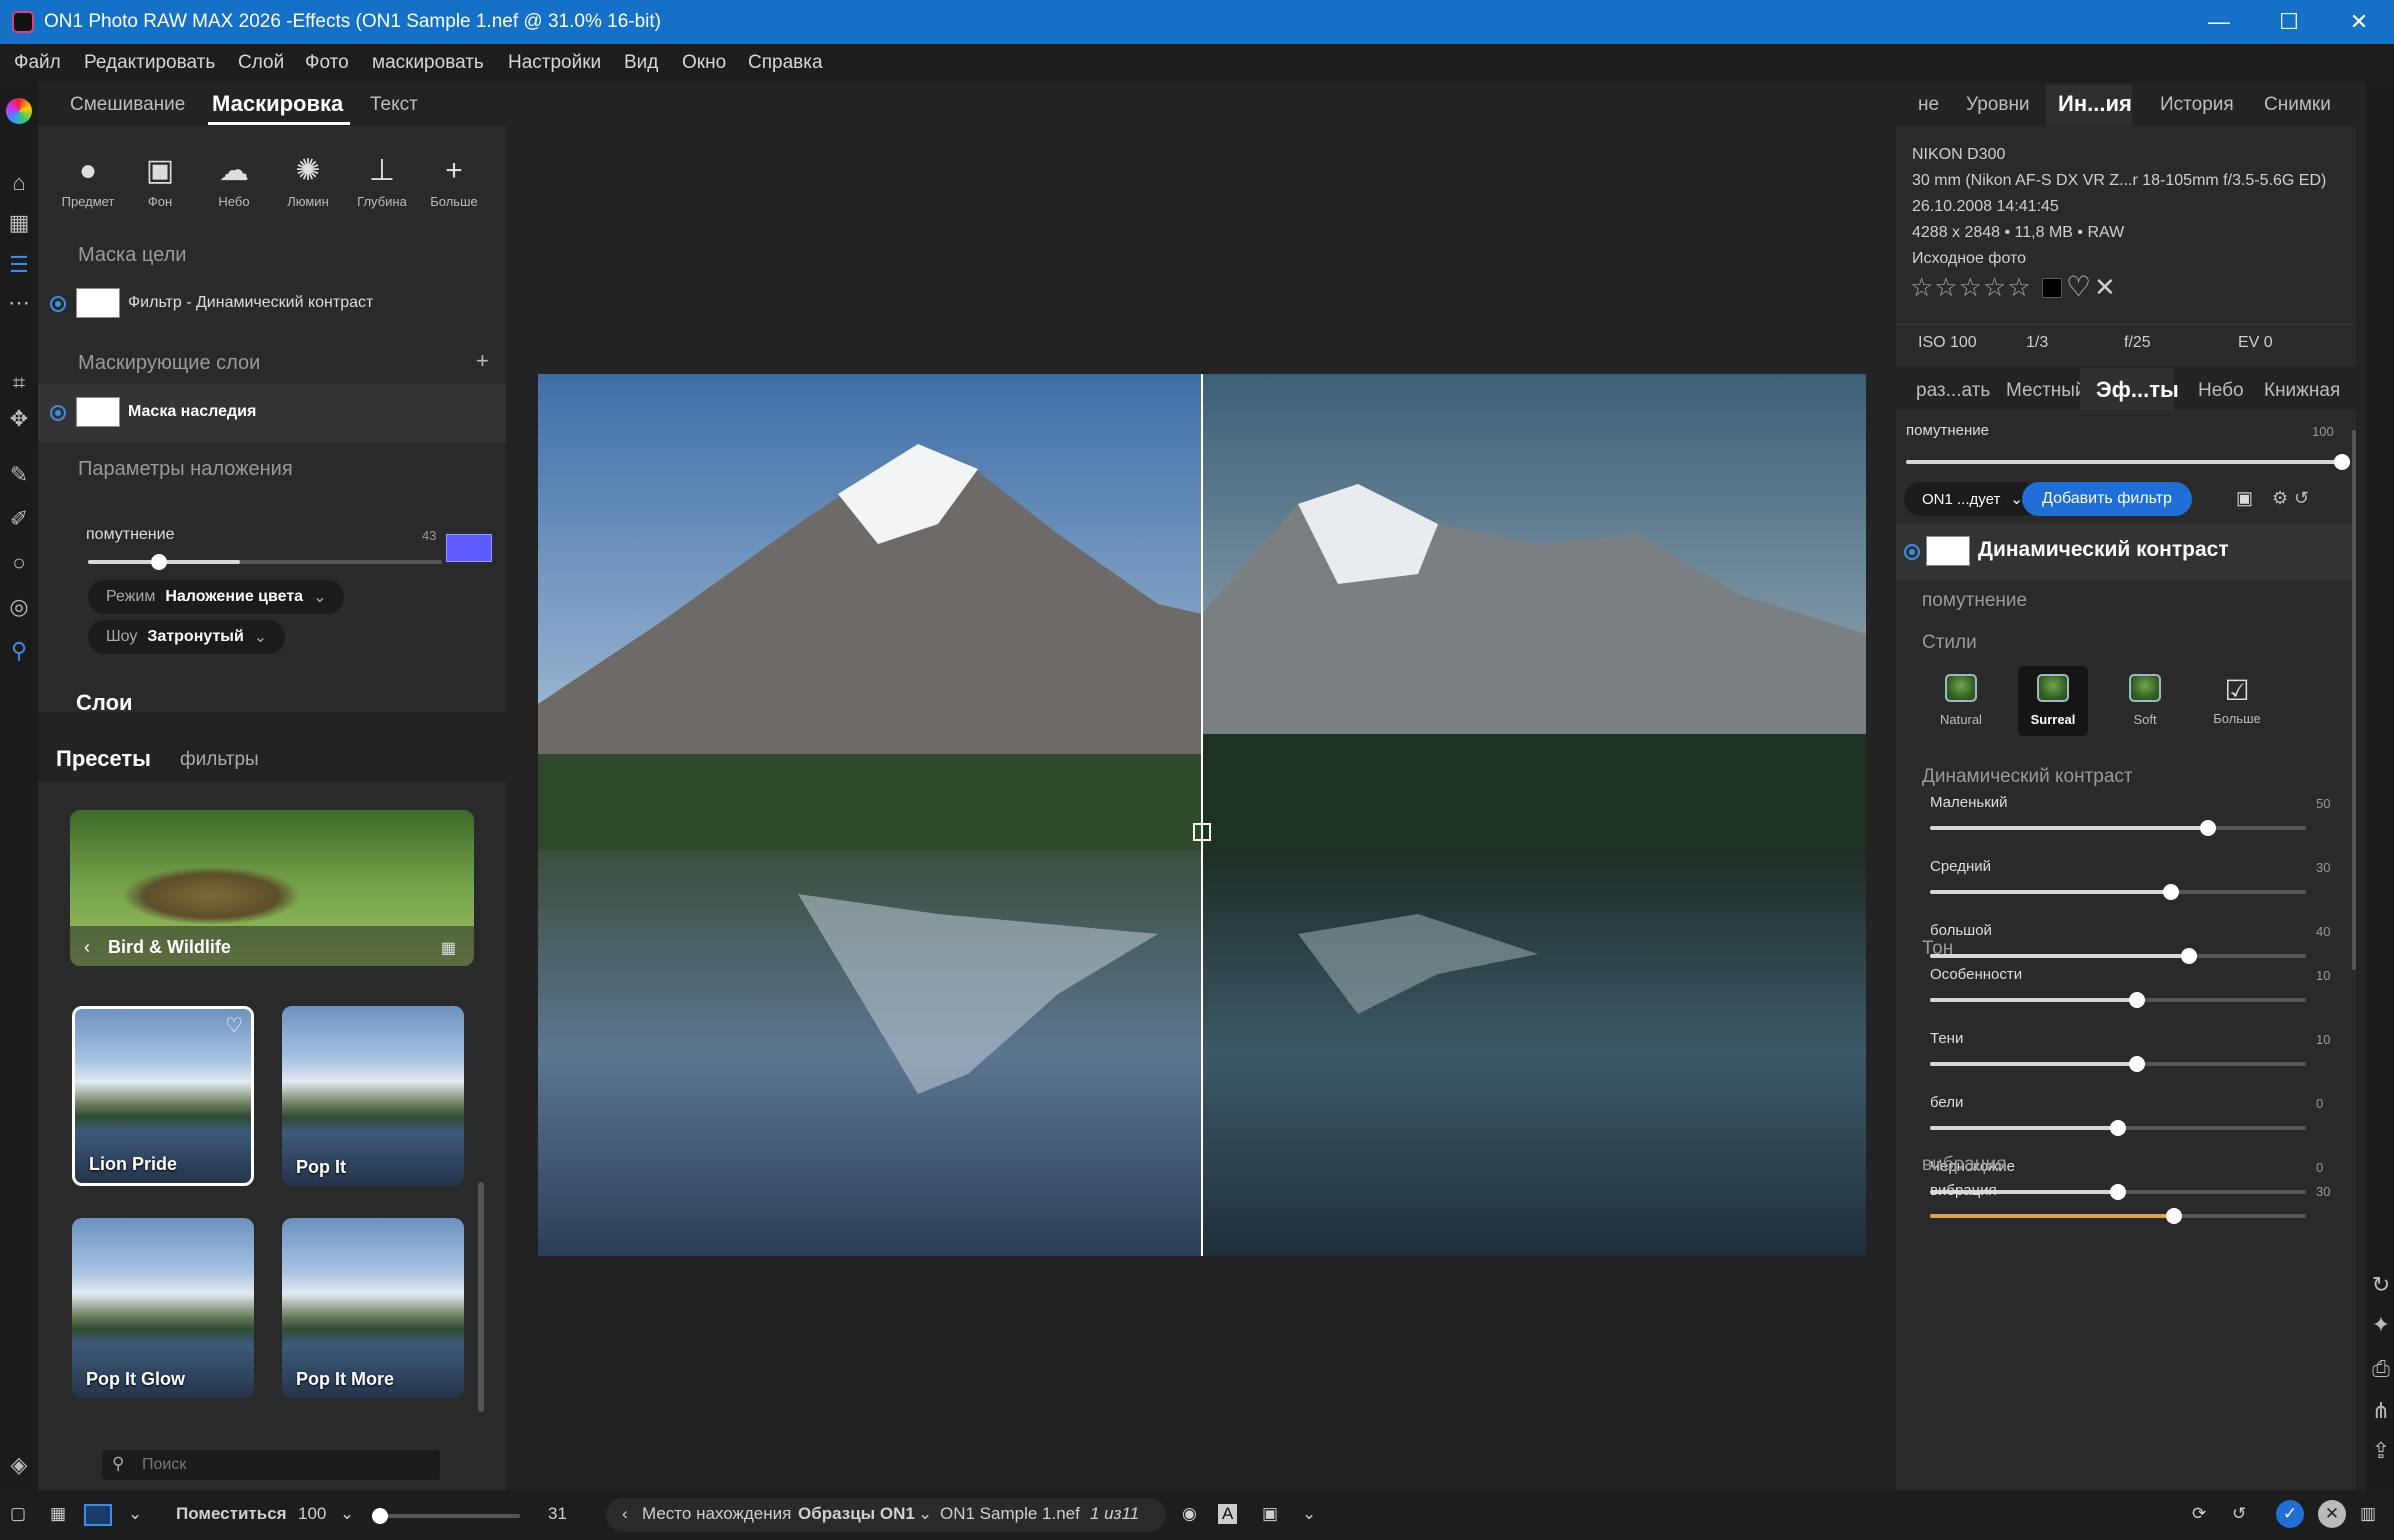 The image size is (2394, 1540). I want to click on mode-dropdown: Режим Наложение цвета ⌄, so click(216, 597).